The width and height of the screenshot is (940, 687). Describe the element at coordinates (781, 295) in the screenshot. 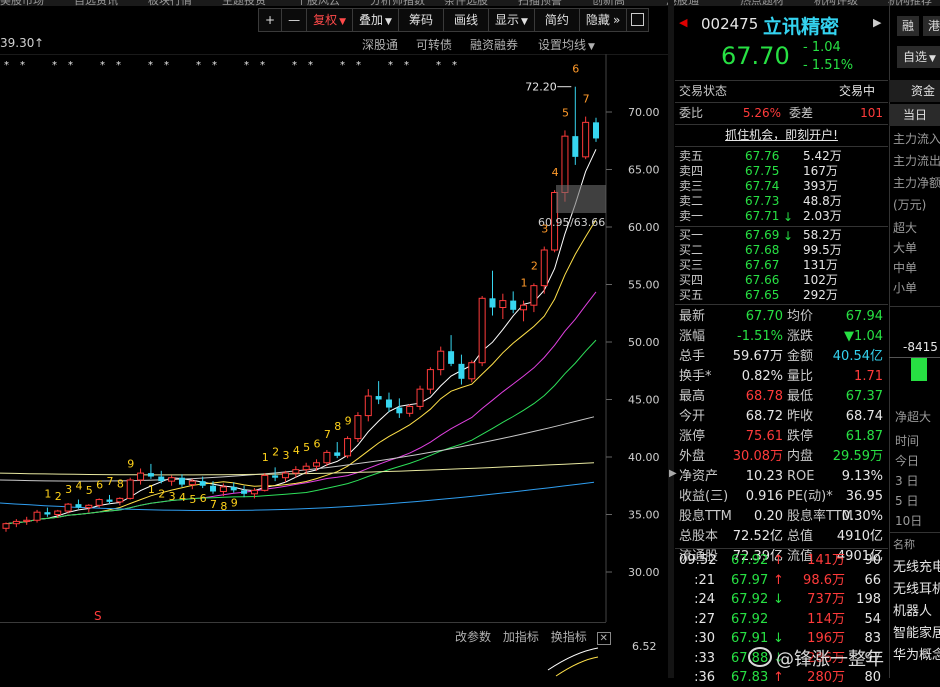

I see `bid-row: 买五 67.65 292万` at that location.